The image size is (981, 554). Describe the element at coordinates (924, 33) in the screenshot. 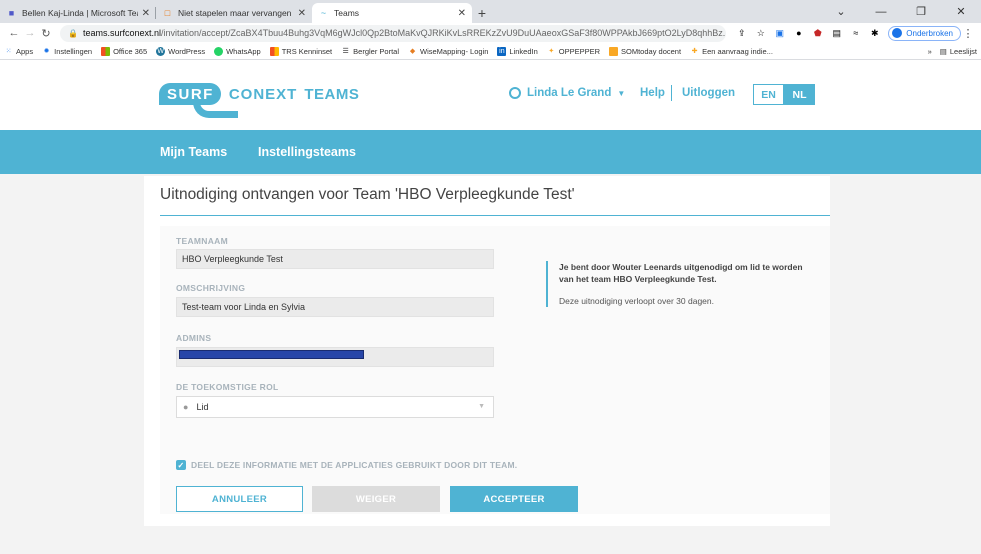

I see `profile-button: Onderbroken` at that location.